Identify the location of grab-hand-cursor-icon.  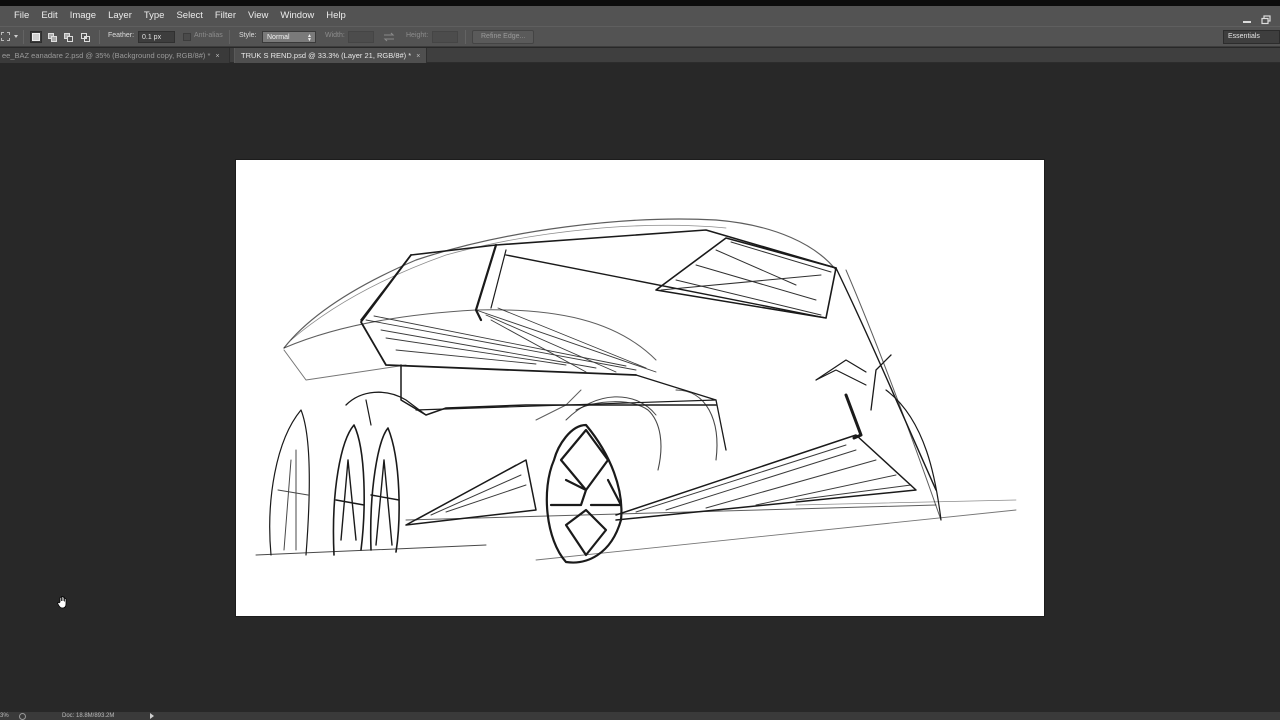
(62, 605).